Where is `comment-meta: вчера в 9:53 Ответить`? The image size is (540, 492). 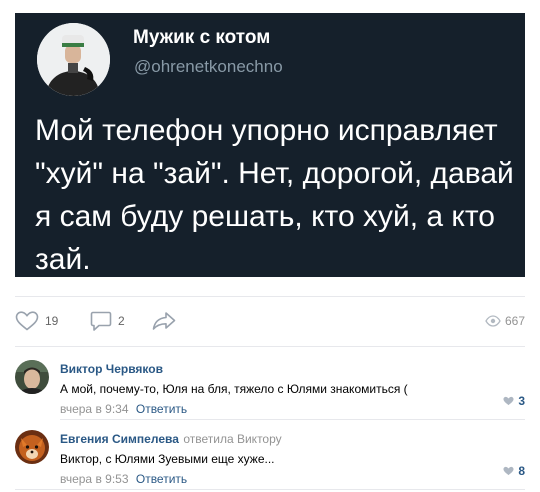
comment-meta: вчера в 9:53 Ответить is located at coordinates (292, 479).